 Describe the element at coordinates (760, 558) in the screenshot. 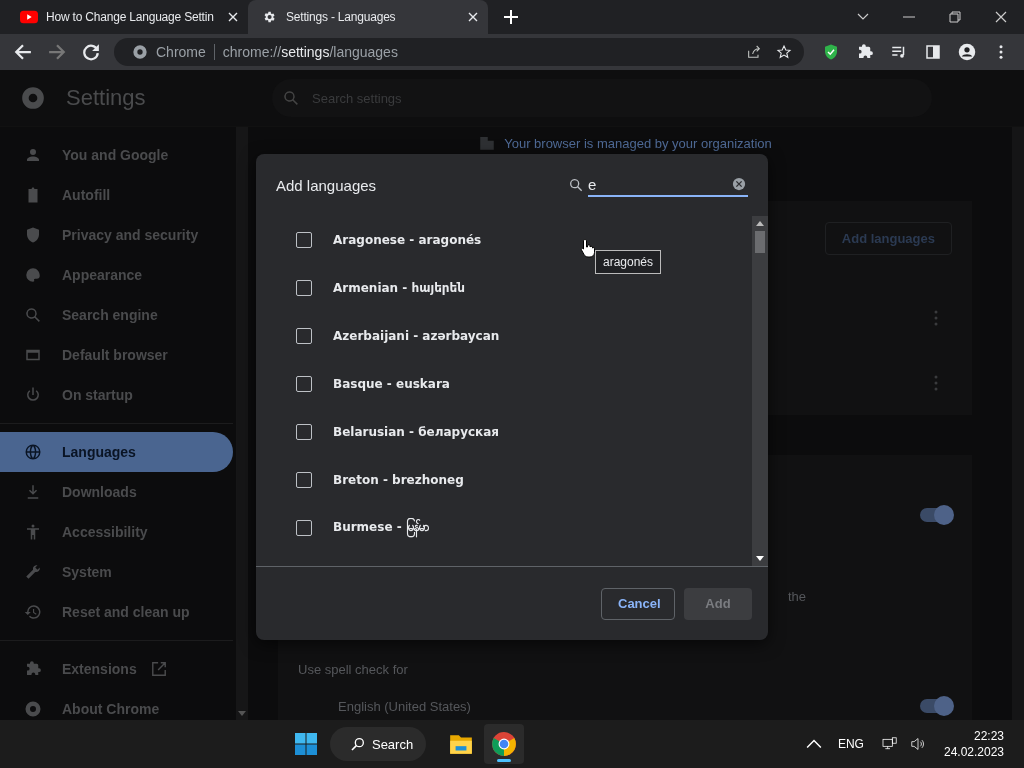

I see `scroll-down-arrow-icon` at that location.